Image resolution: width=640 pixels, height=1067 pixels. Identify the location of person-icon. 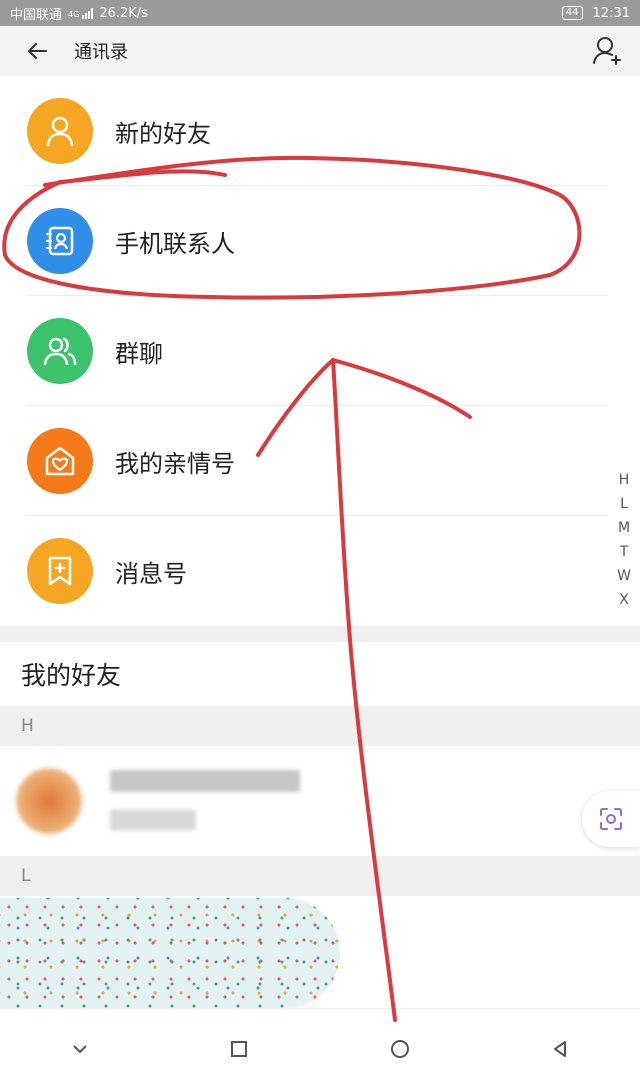
(60, 131).